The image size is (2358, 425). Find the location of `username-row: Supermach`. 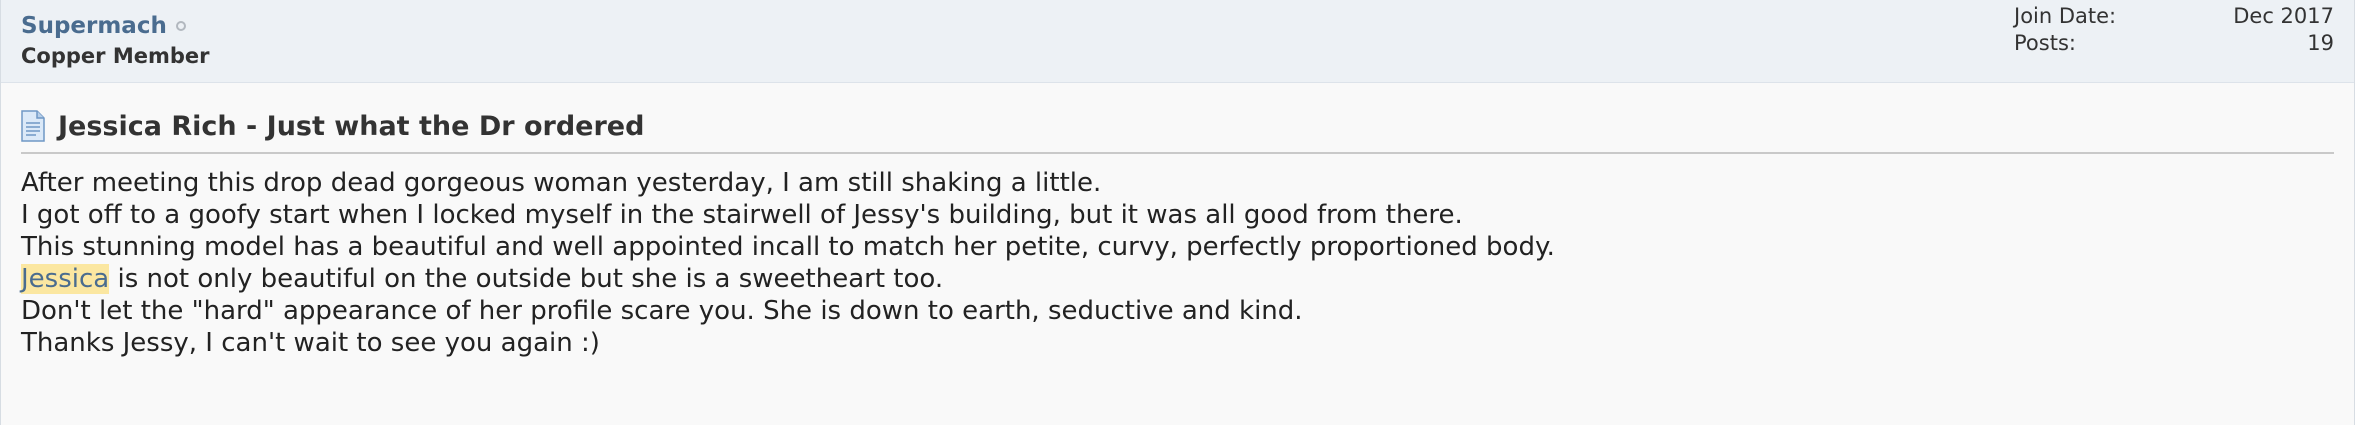

username-row: Supermach is located at coordinates (103, 26).